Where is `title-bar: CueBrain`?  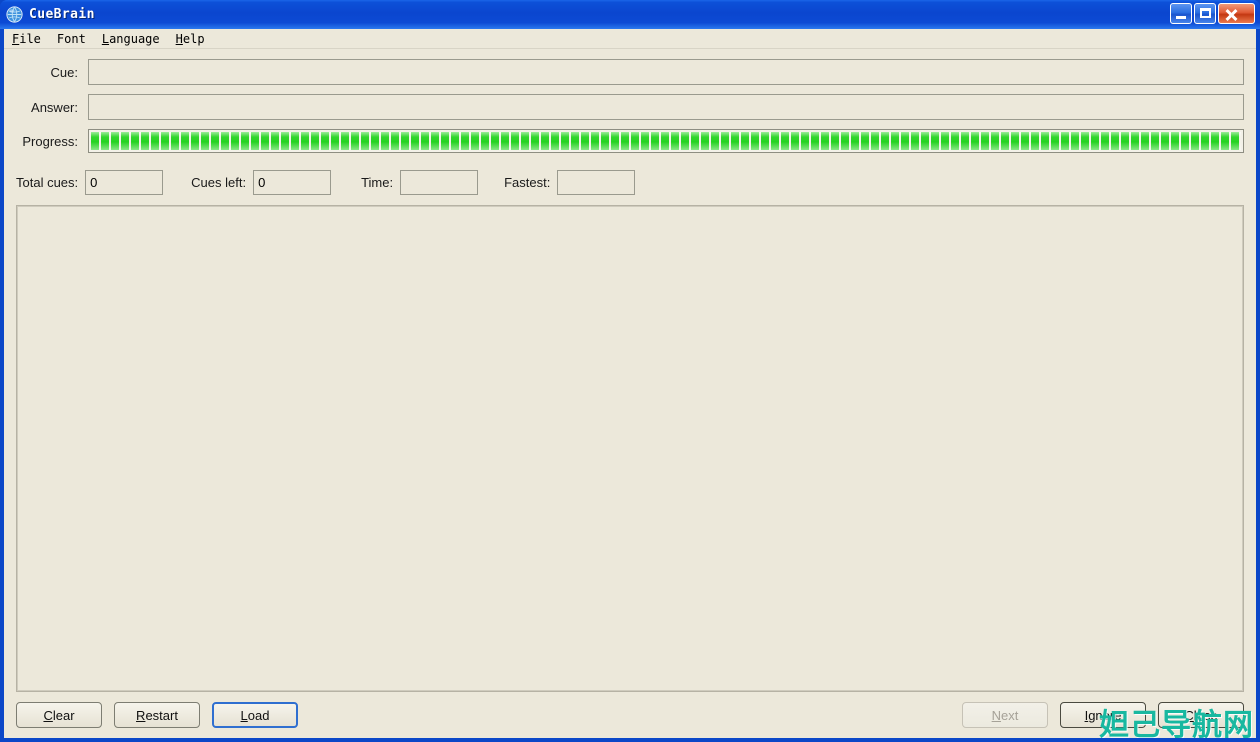
title-bar: CueBrain is located at coordinates (630, 14).